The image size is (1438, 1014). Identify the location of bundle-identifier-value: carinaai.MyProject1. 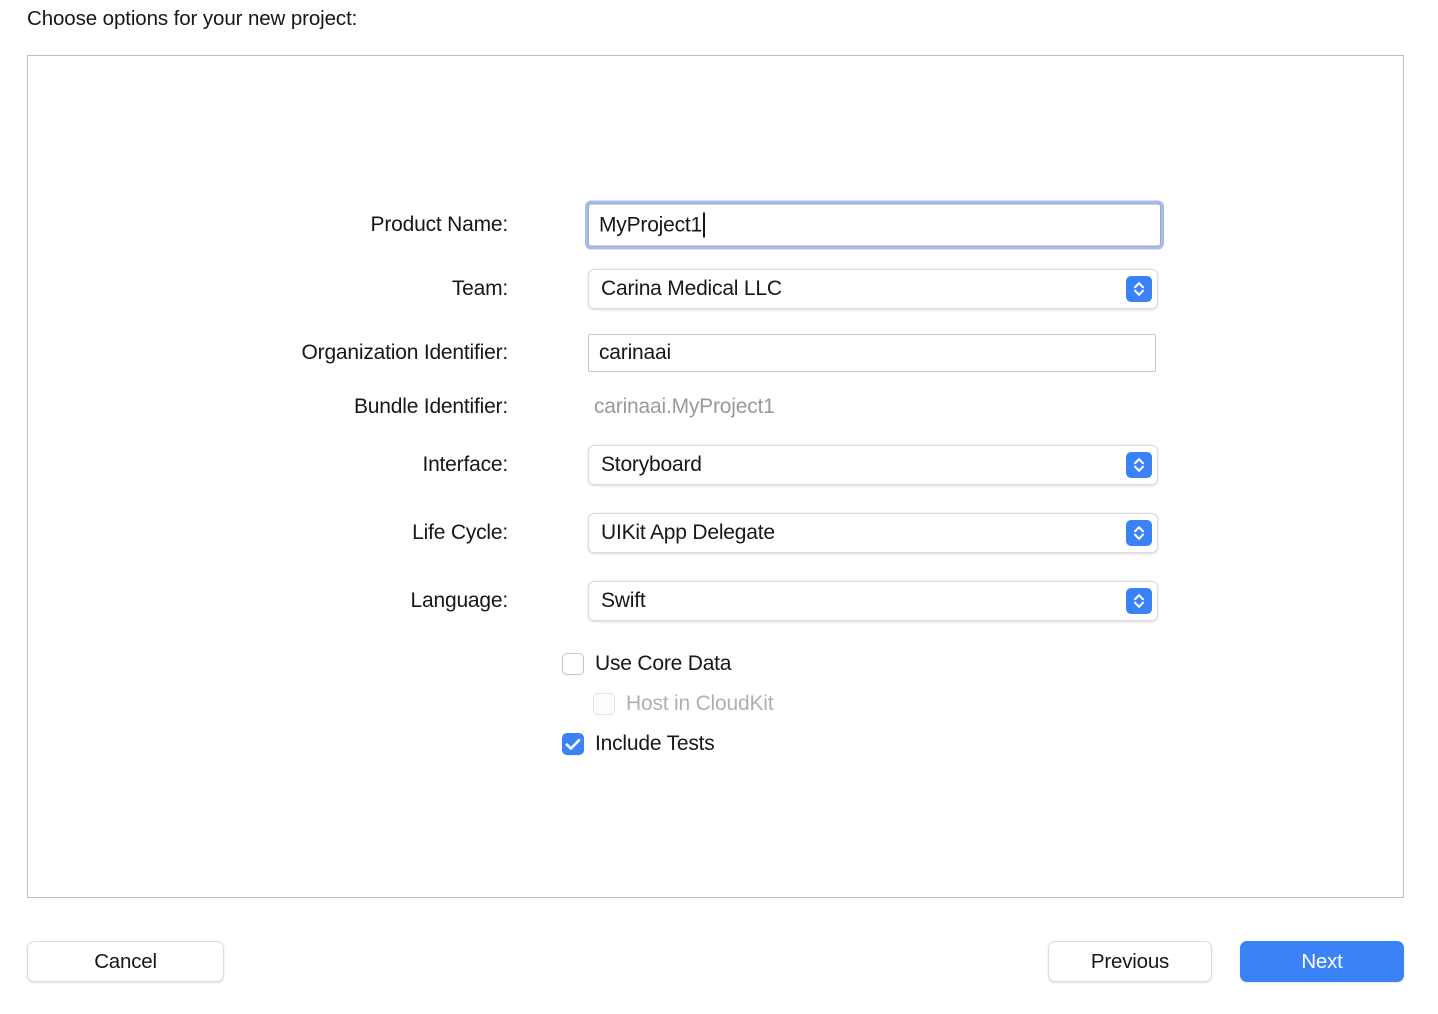
(684, 406).